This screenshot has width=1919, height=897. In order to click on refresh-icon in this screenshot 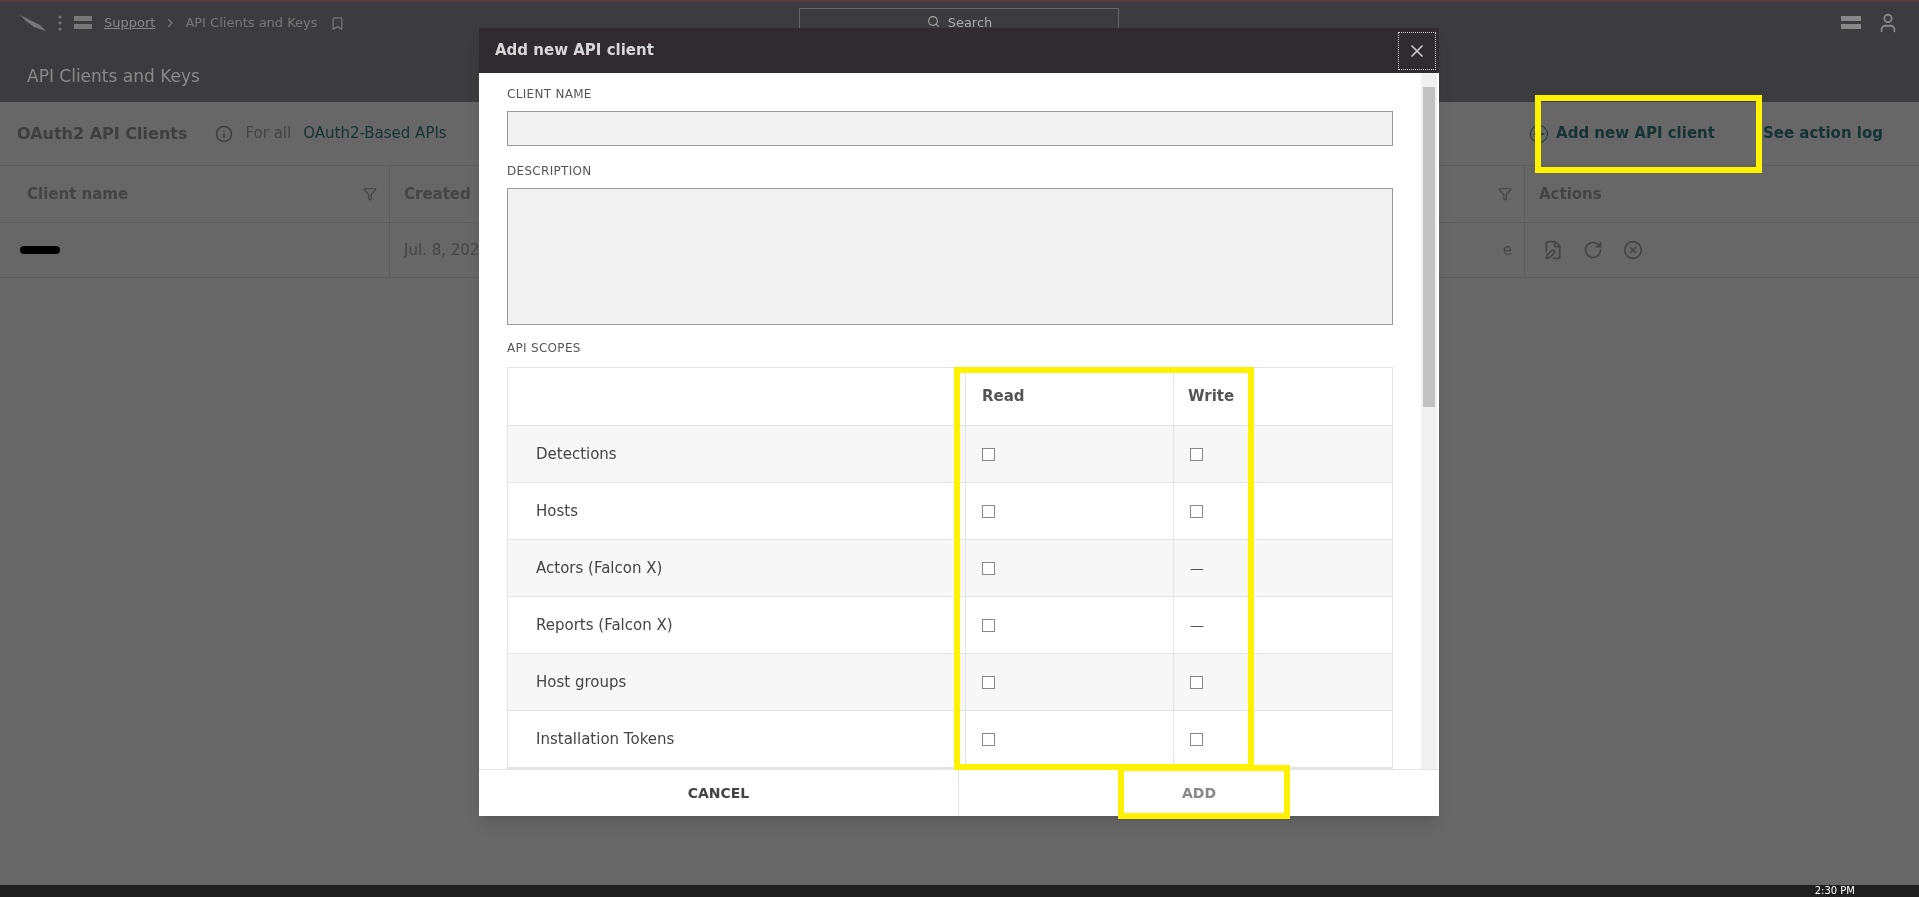, I will do `click(1593, 250)`.